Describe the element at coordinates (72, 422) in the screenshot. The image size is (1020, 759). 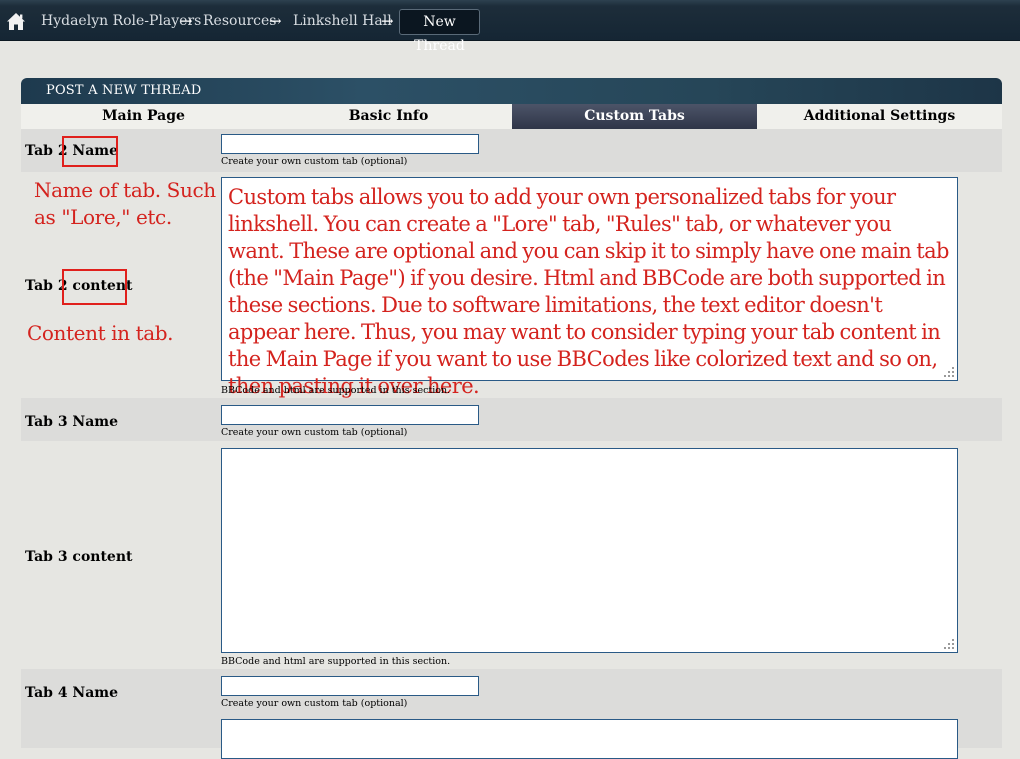
I see `tab3-name-label: Tab 3 Name` at that location.